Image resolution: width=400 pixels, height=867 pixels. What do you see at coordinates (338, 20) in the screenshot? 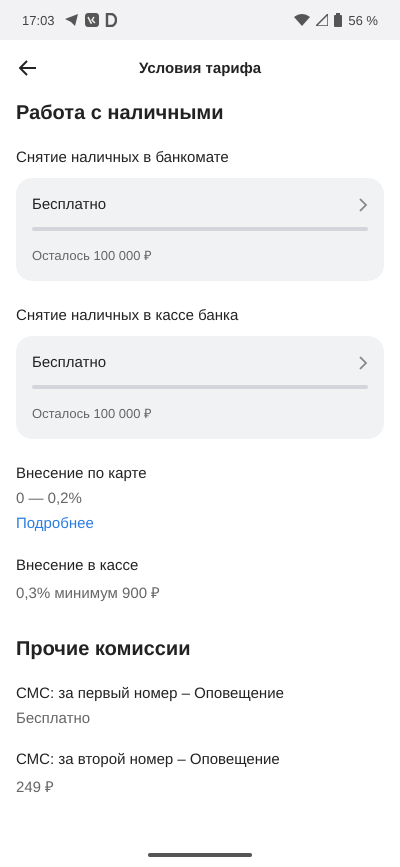
I see `battery-icon` at bounding box center [338, 20].